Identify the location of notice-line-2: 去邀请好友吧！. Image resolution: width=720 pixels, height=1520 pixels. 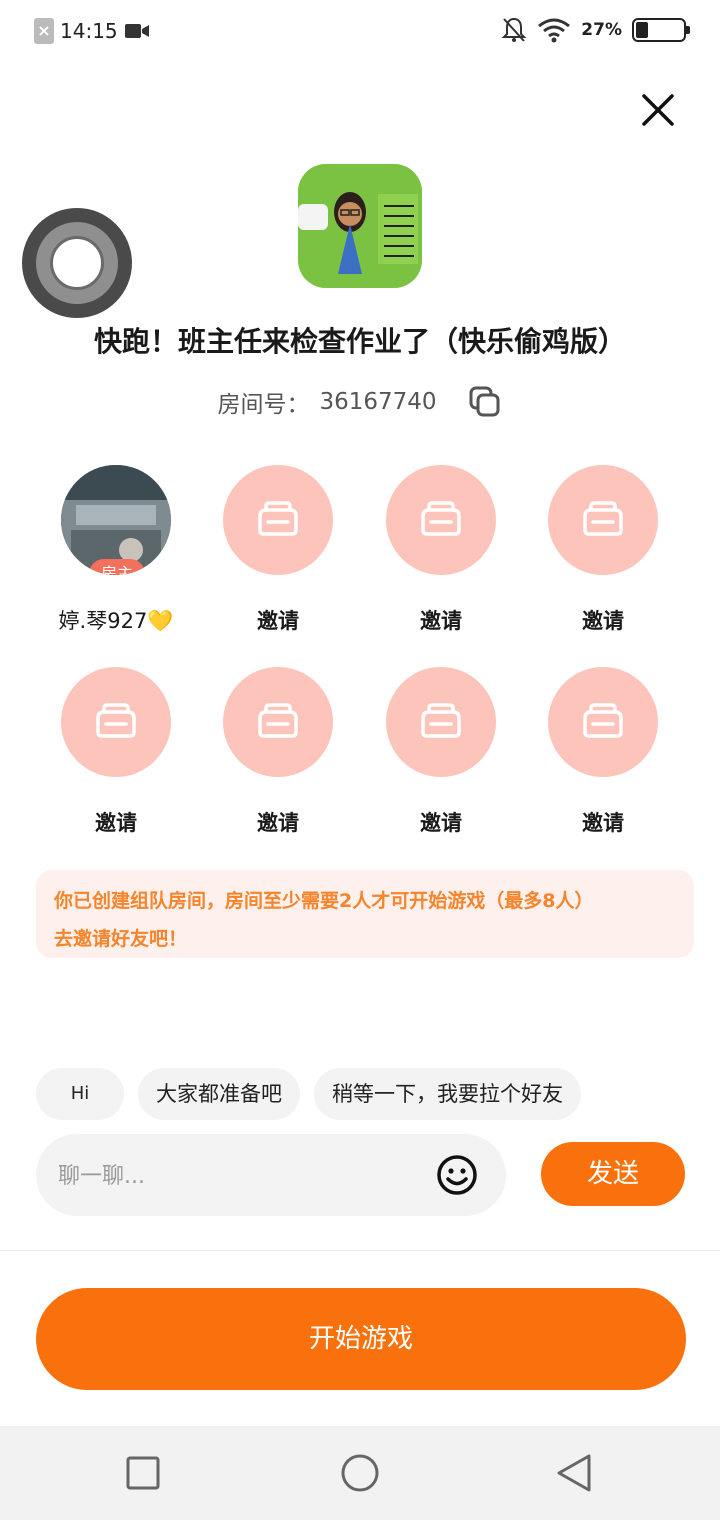
(121, 939).